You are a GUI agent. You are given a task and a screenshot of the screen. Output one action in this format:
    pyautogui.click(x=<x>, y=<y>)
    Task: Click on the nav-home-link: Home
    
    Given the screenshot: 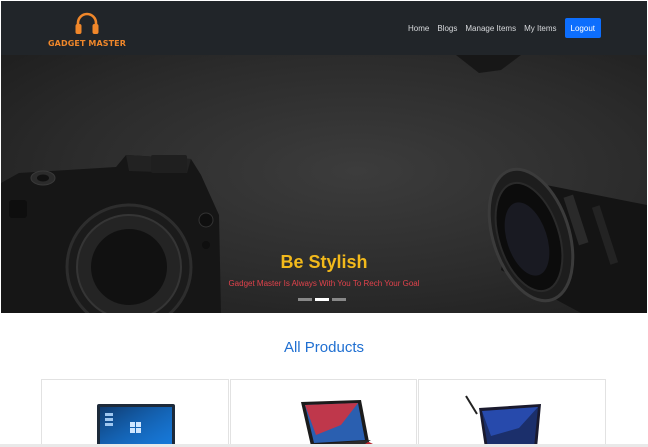 What is the action you would take?
    pyautogui.click(x=418, y=28)
    